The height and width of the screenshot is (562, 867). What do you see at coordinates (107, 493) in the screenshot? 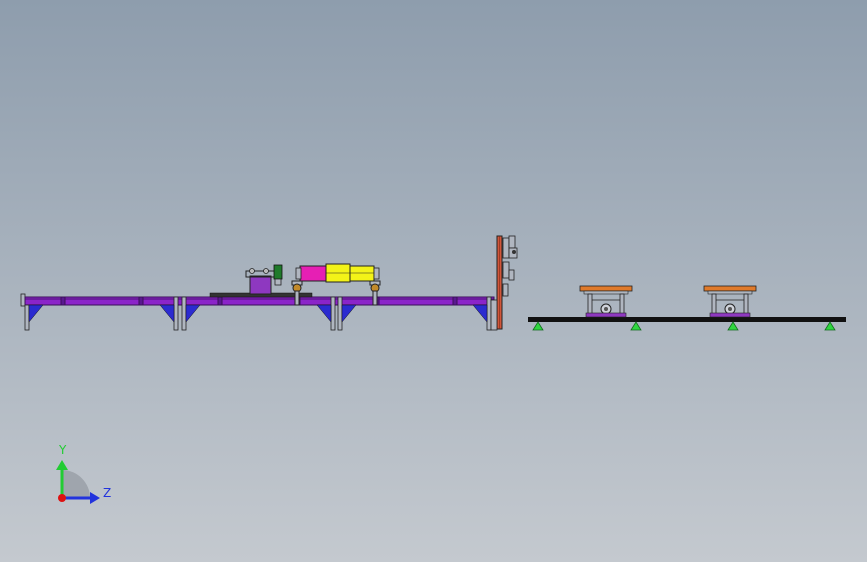
I see `triad-z-label: Z` at bounding box center [107, 493].